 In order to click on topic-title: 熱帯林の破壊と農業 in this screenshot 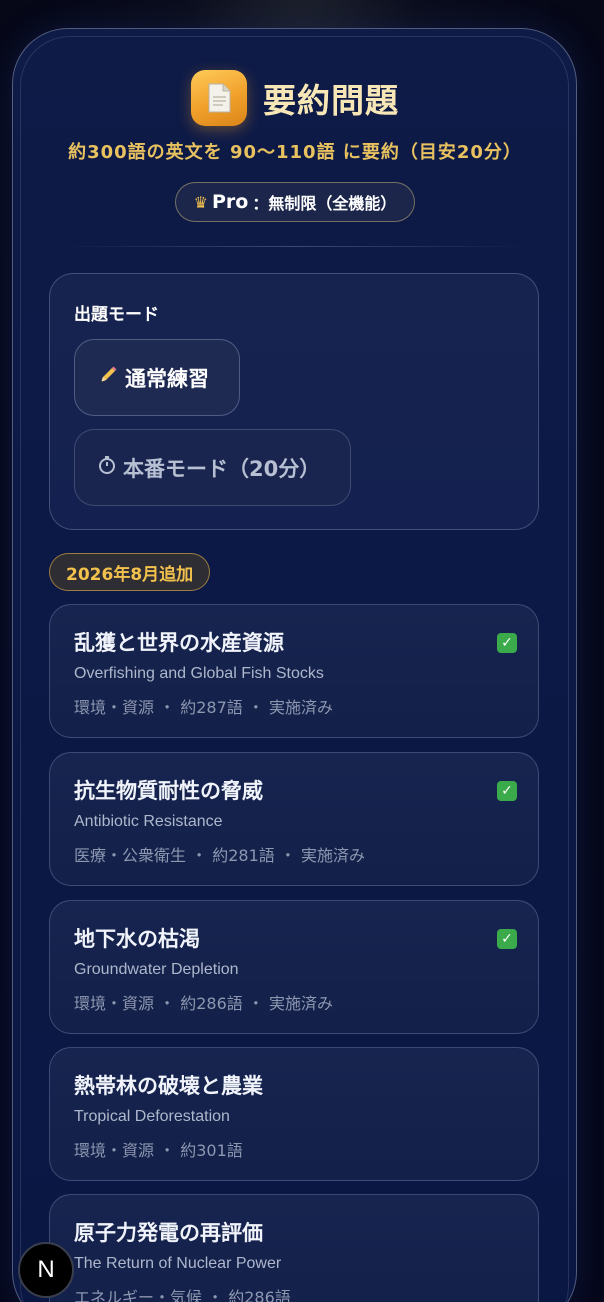, I will do `click(168, 1086)`.